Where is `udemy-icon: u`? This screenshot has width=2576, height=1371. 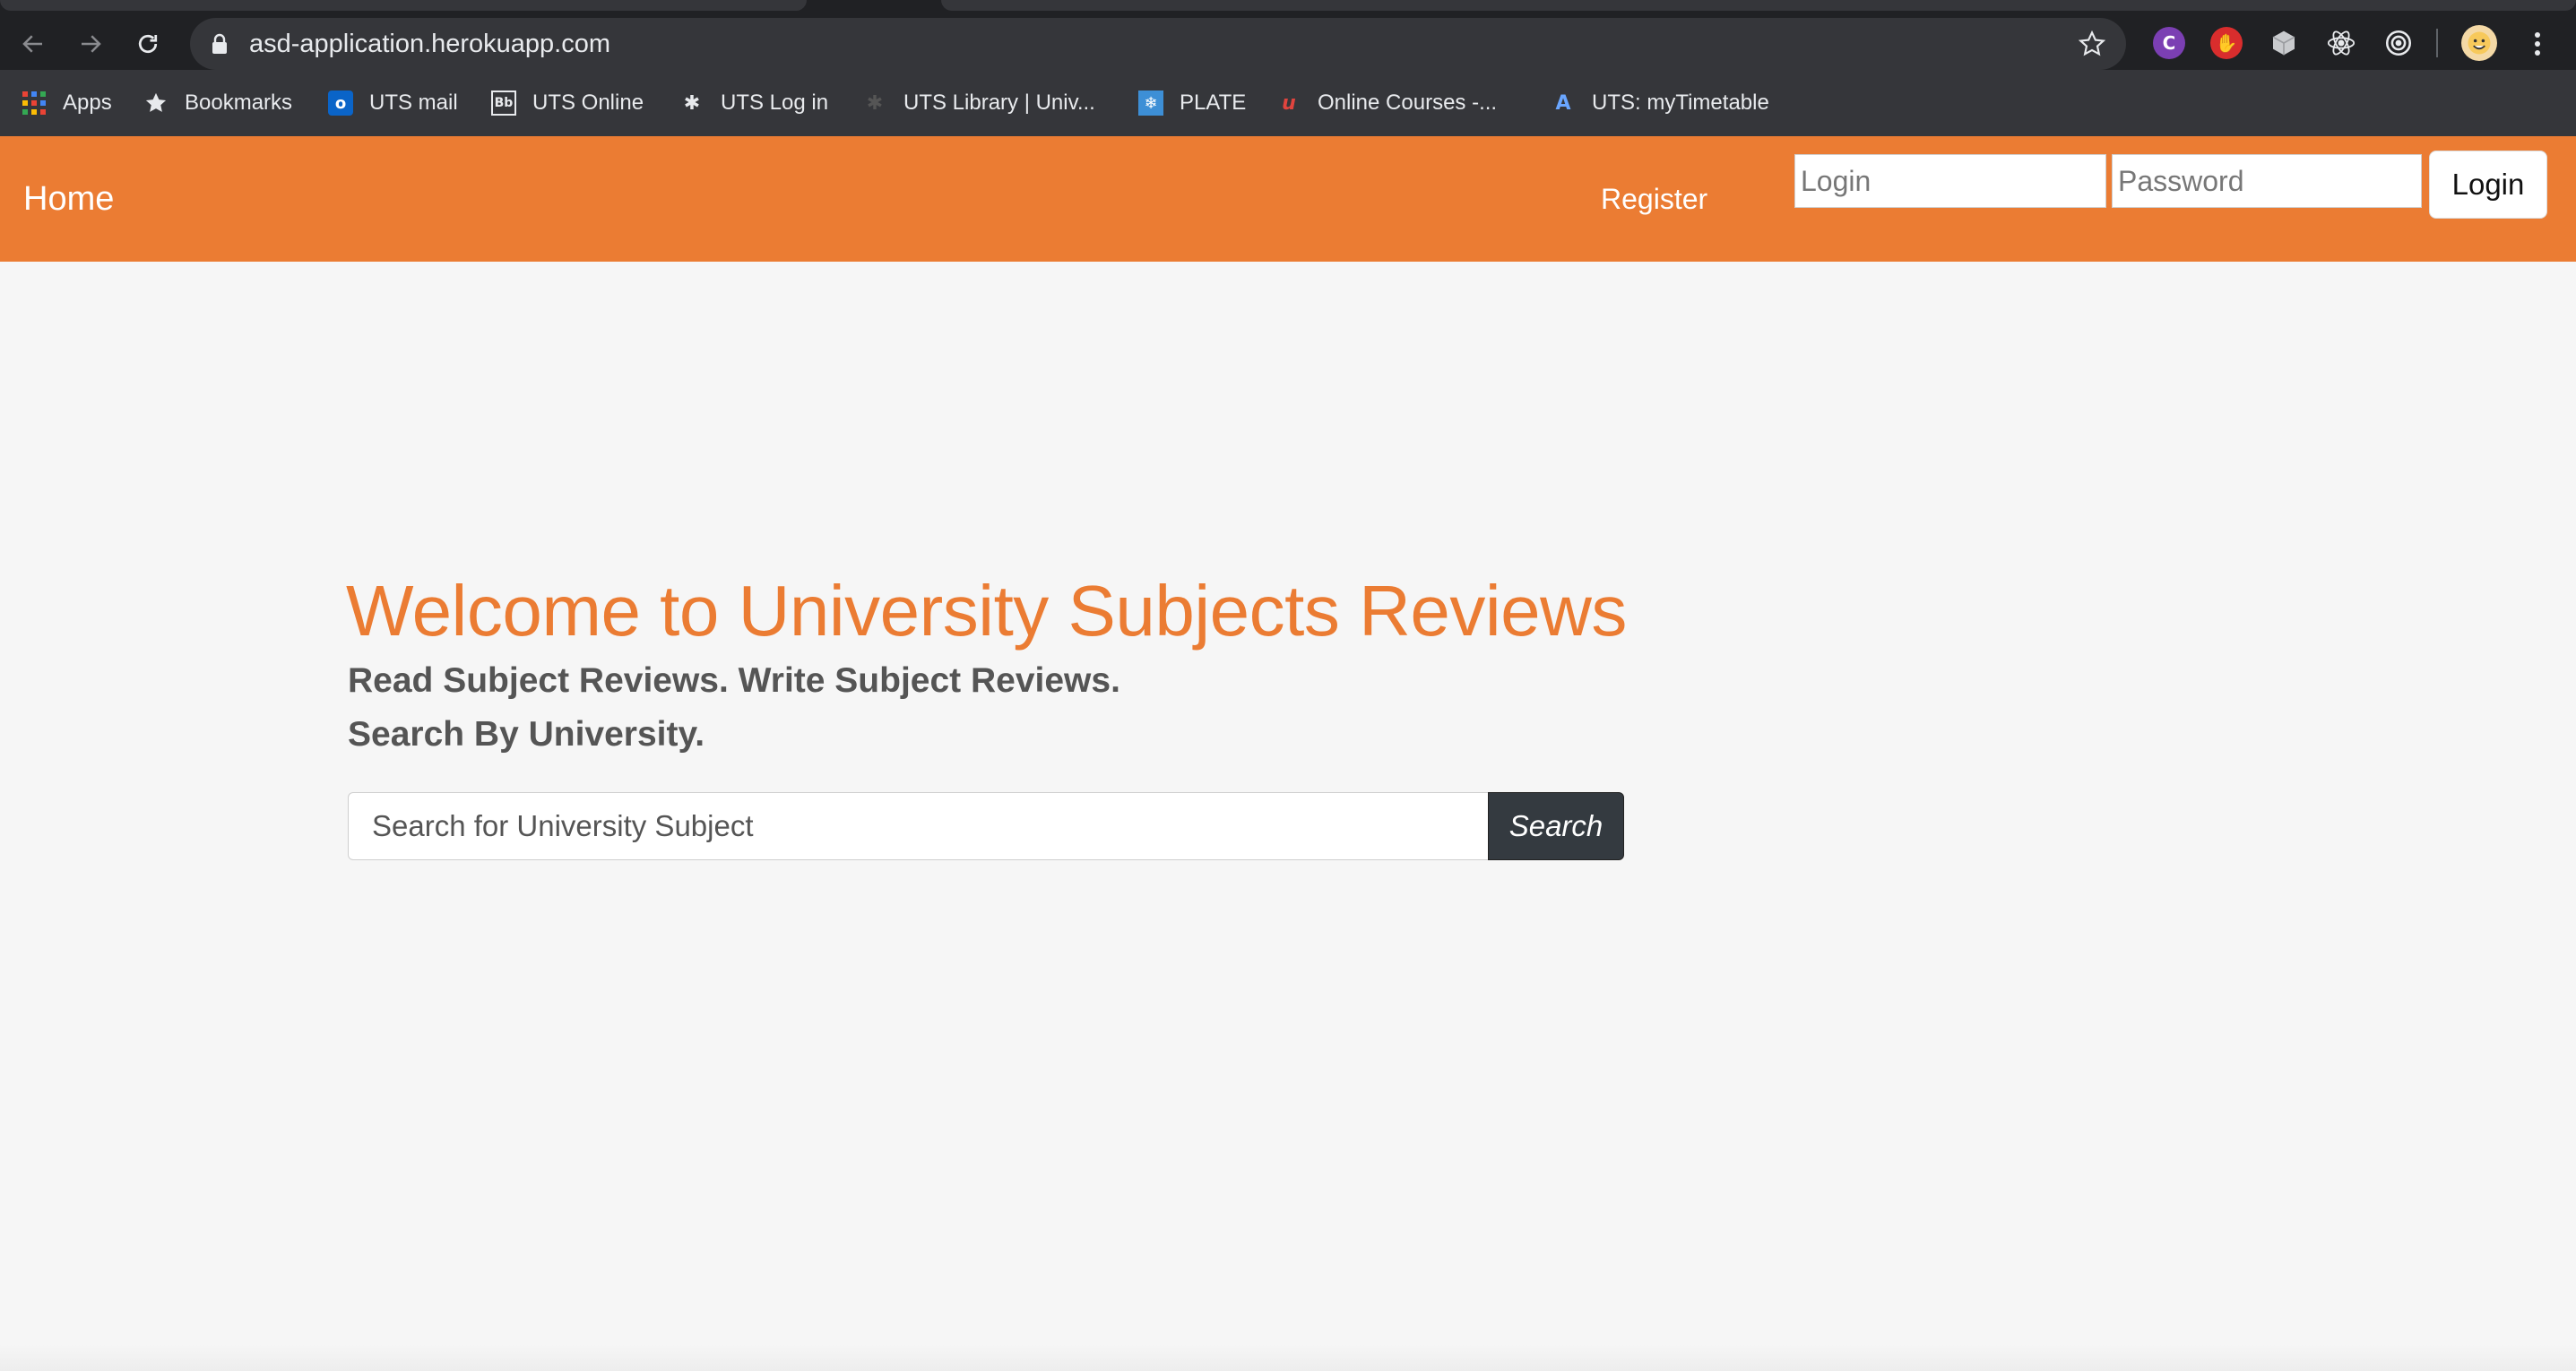 udemy-icon: u is located at coordinates (1289, 103).